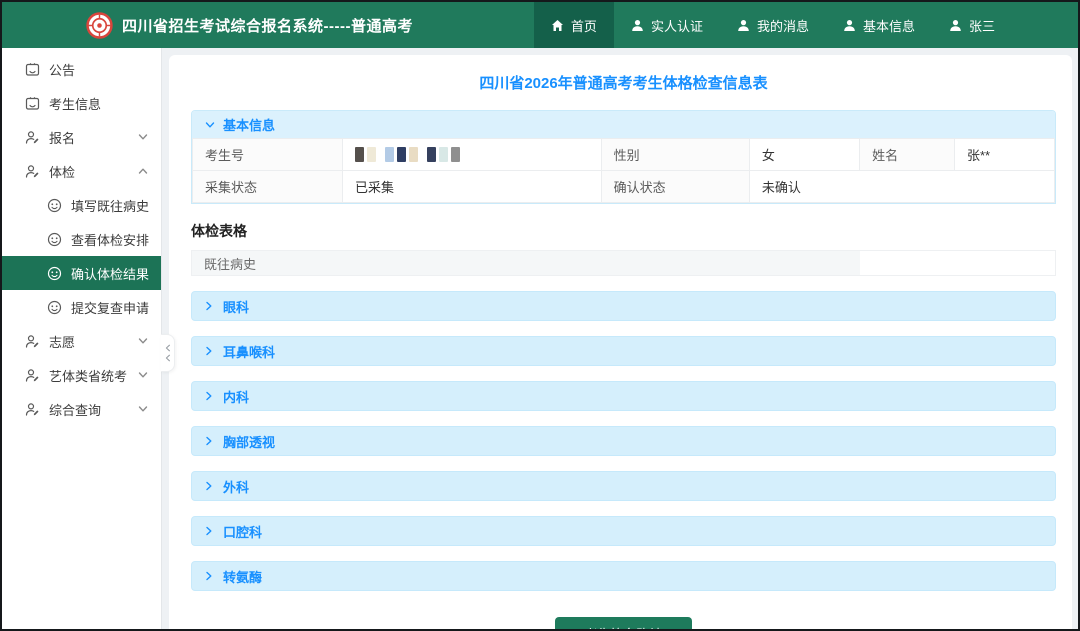 This screenshot has height=631, width=1080. Describe the element at coordinates (981, 26) in the screenshot. I see `nav-user-account-label: 张三` at that location.